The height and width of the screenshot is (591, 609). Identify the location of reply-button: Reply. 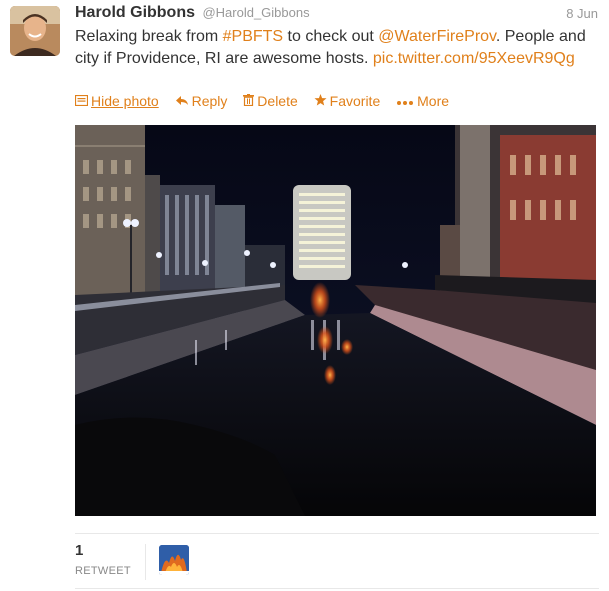
(201, 101).